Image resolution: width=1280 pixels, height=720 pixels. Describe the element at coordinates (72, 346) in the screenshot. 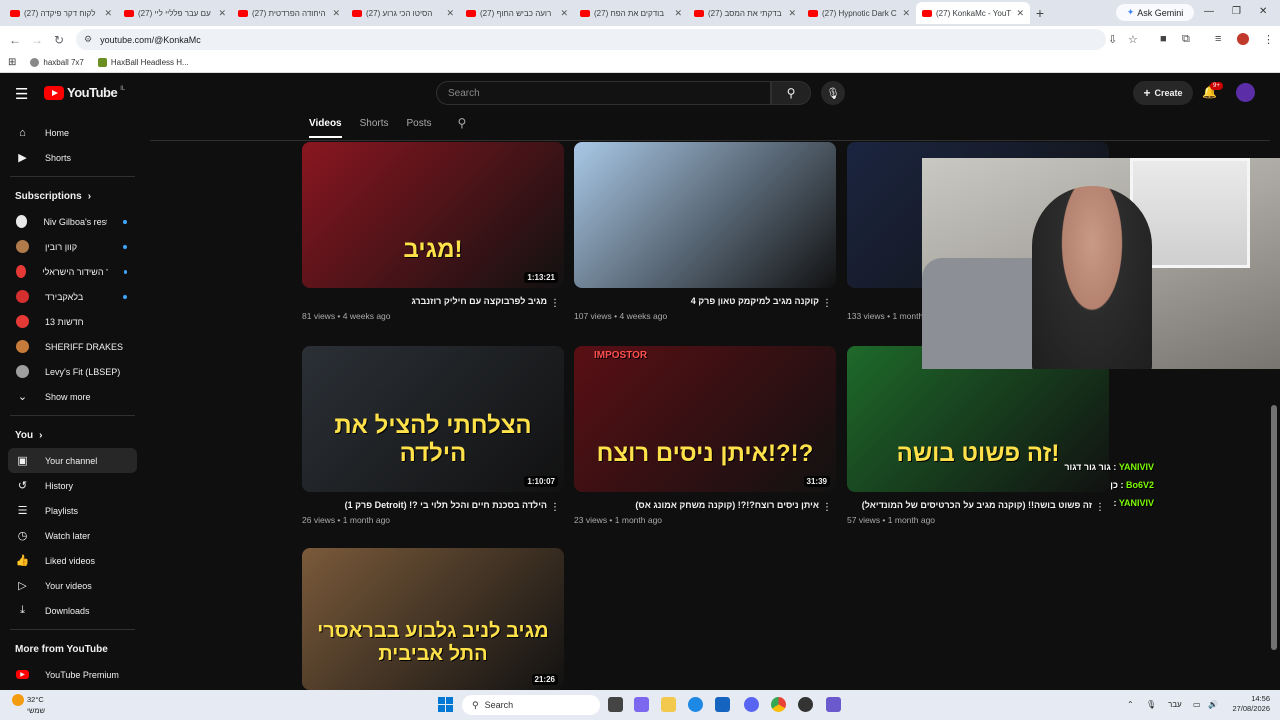

I see `subscription-item: SHERIFF DRAKES` at that location.